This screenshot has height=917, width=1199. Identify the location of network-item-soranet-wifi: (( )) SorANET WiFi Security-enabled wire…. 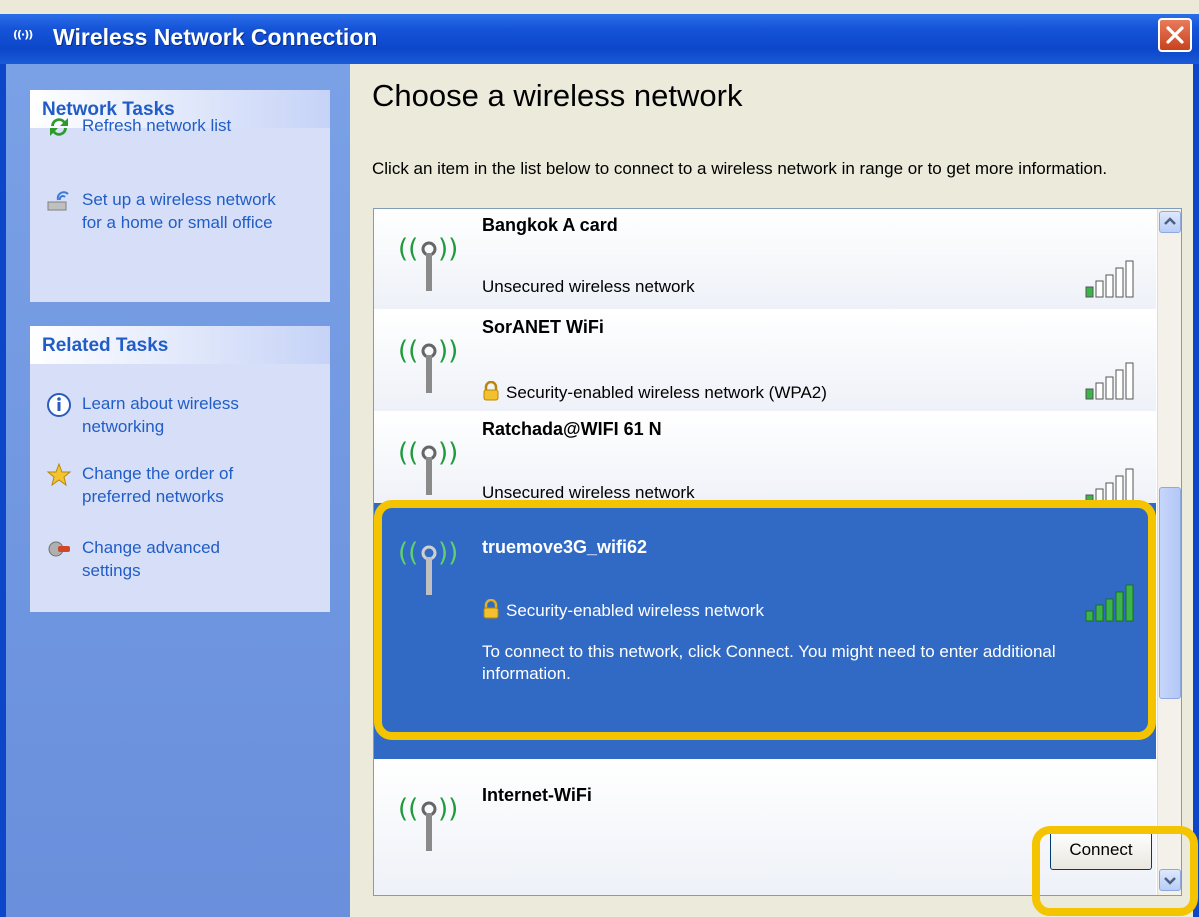
(765, 361).